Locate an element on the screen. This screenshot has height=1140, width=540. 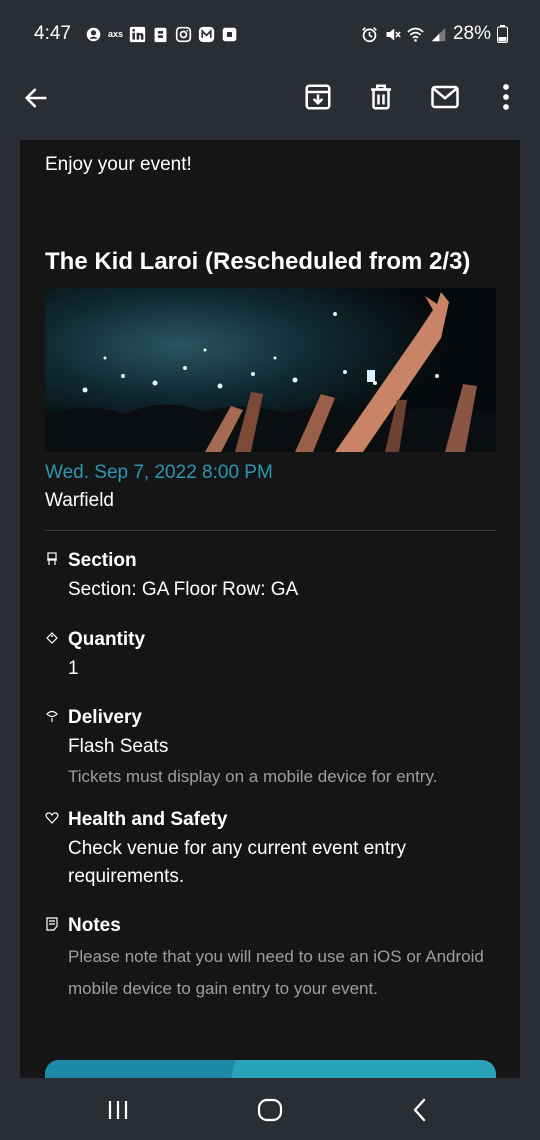
account-icon is located at coordinates (93, 34).